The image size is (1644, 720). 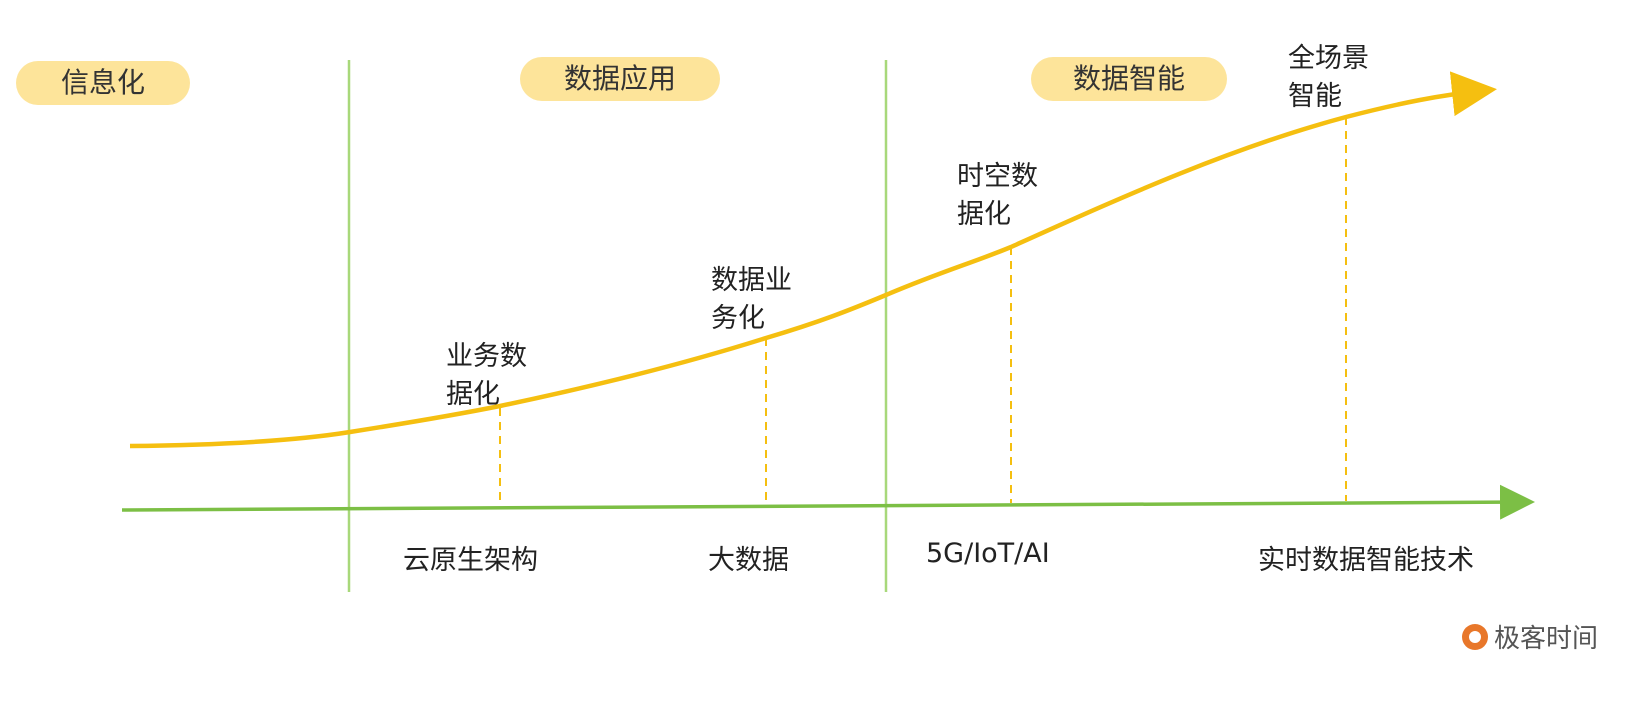 I want to click on milestone-label: 全场景 智能, so click(x=1328, y=77).